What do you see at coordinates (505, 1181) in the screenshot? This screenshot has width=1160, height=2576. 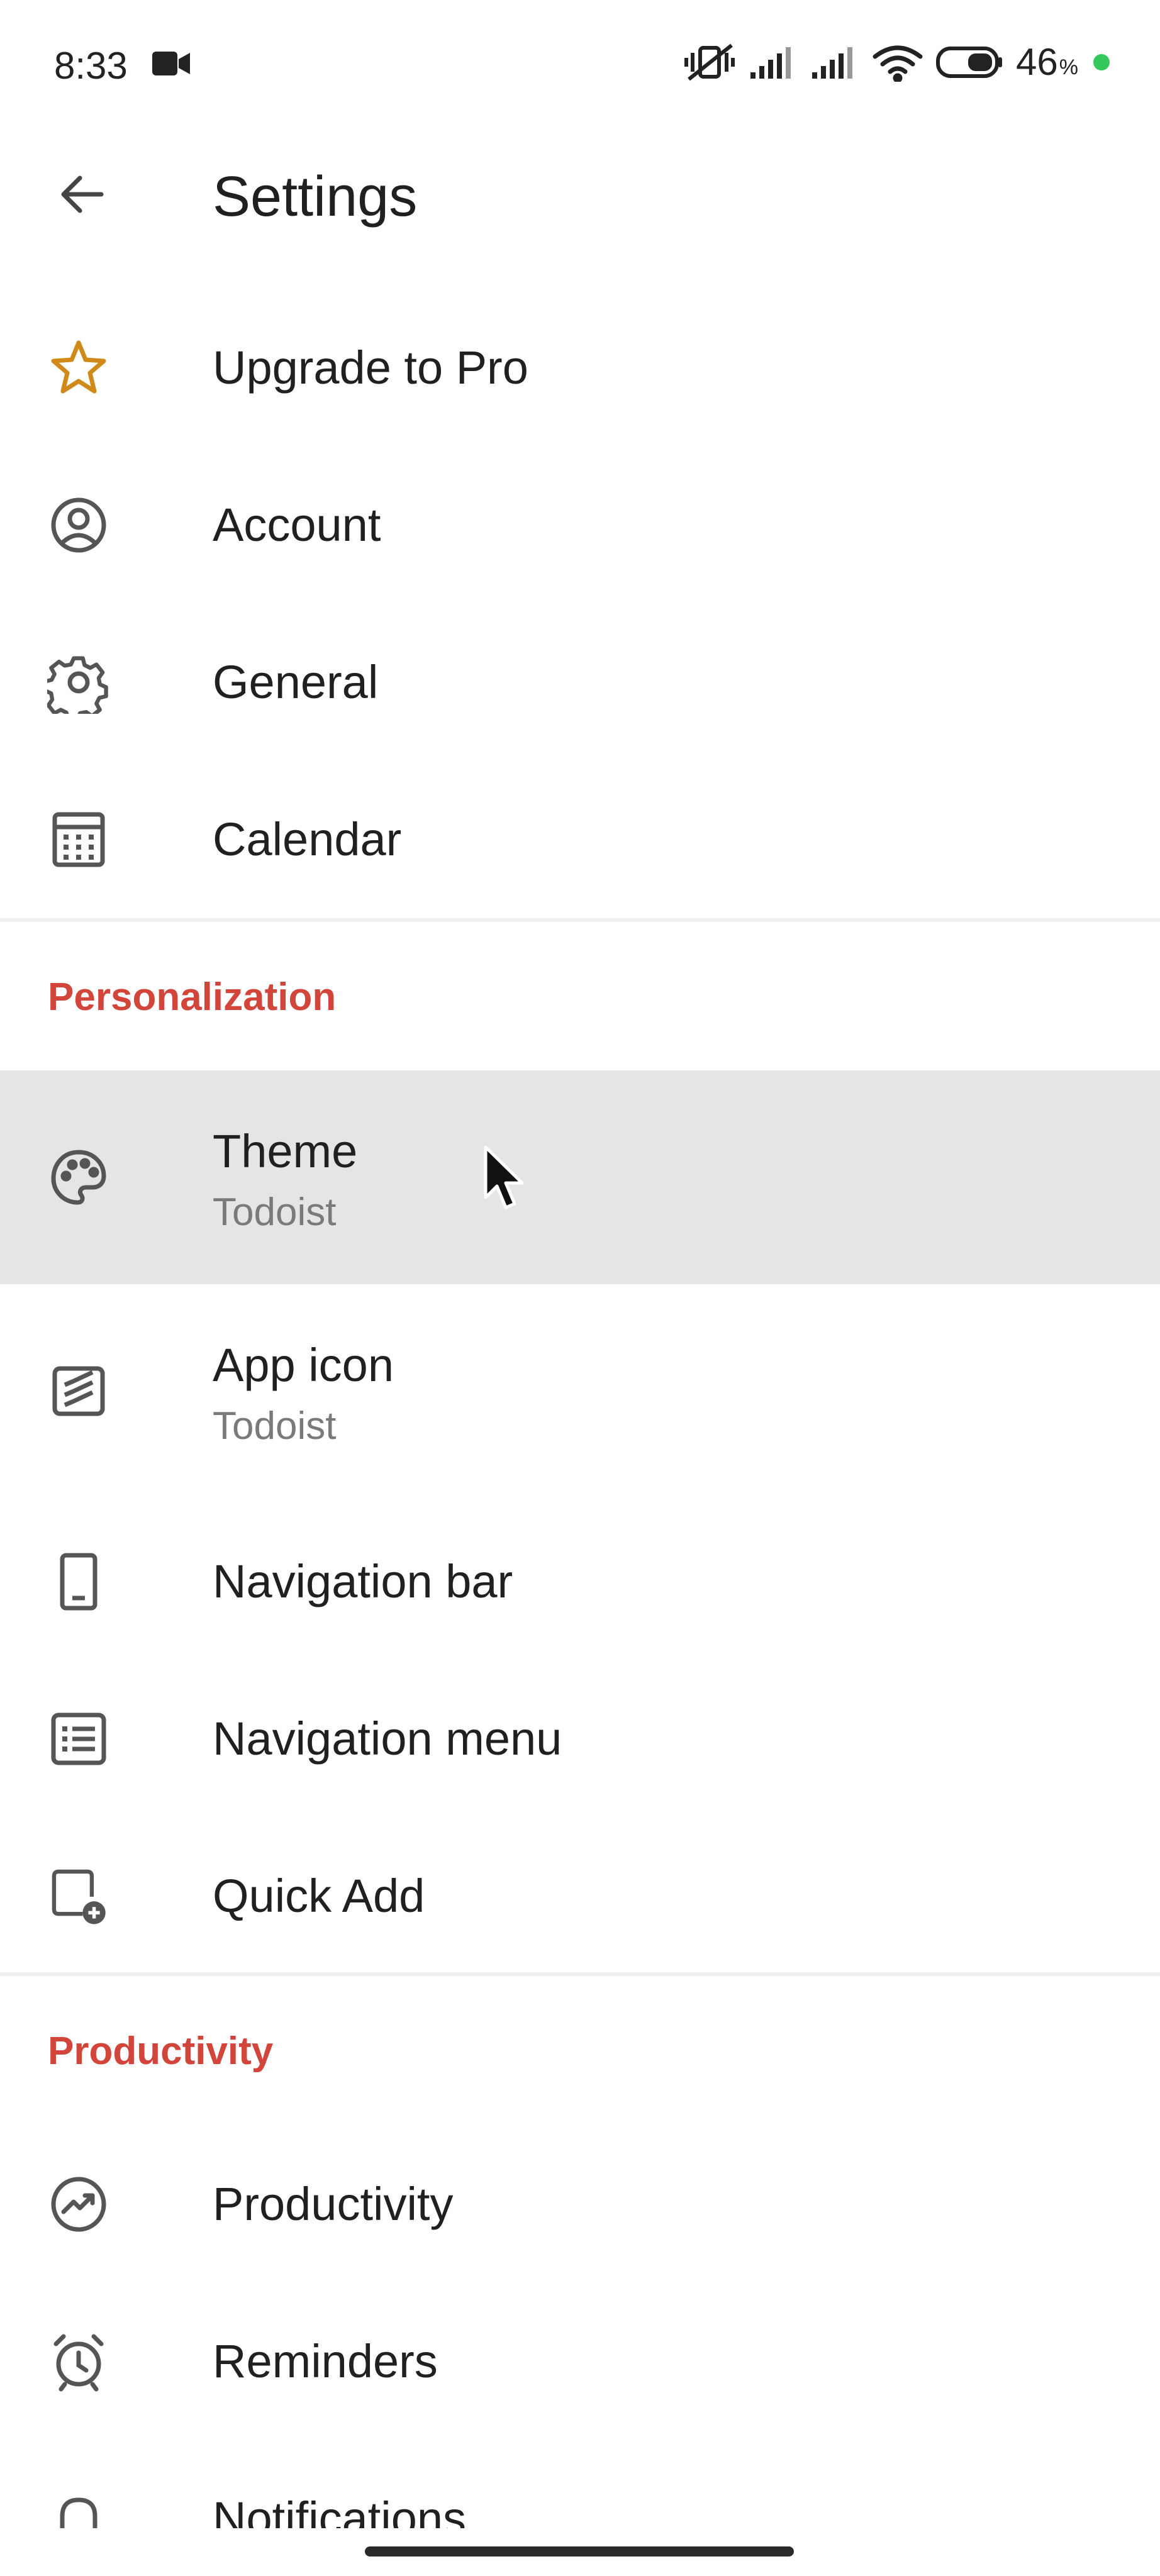 I see `mouse-cursor-icon` at bounding box center [505, 1181].